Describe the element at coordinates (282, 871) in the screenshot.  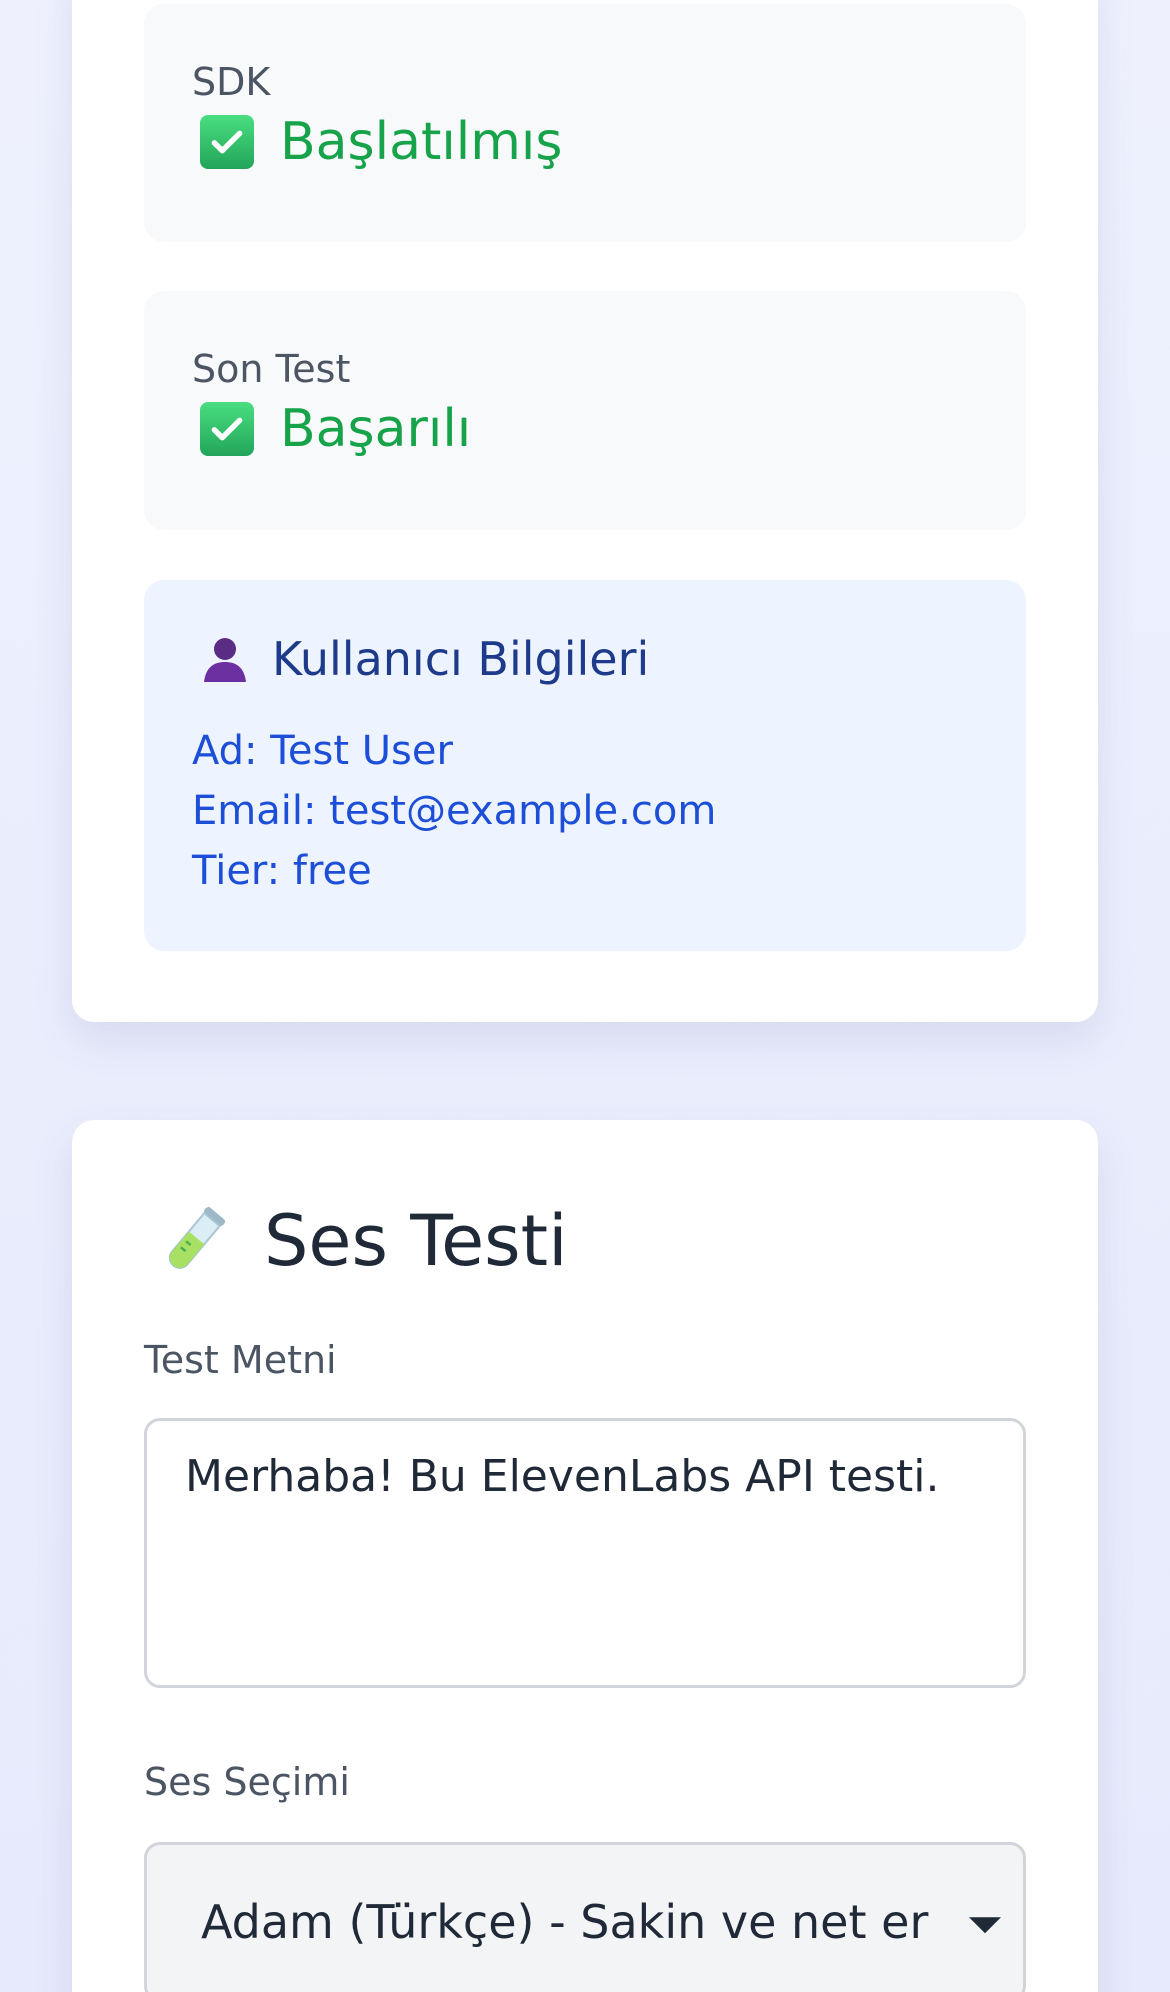
I see `user-tier-line: Tier: free` at that location.